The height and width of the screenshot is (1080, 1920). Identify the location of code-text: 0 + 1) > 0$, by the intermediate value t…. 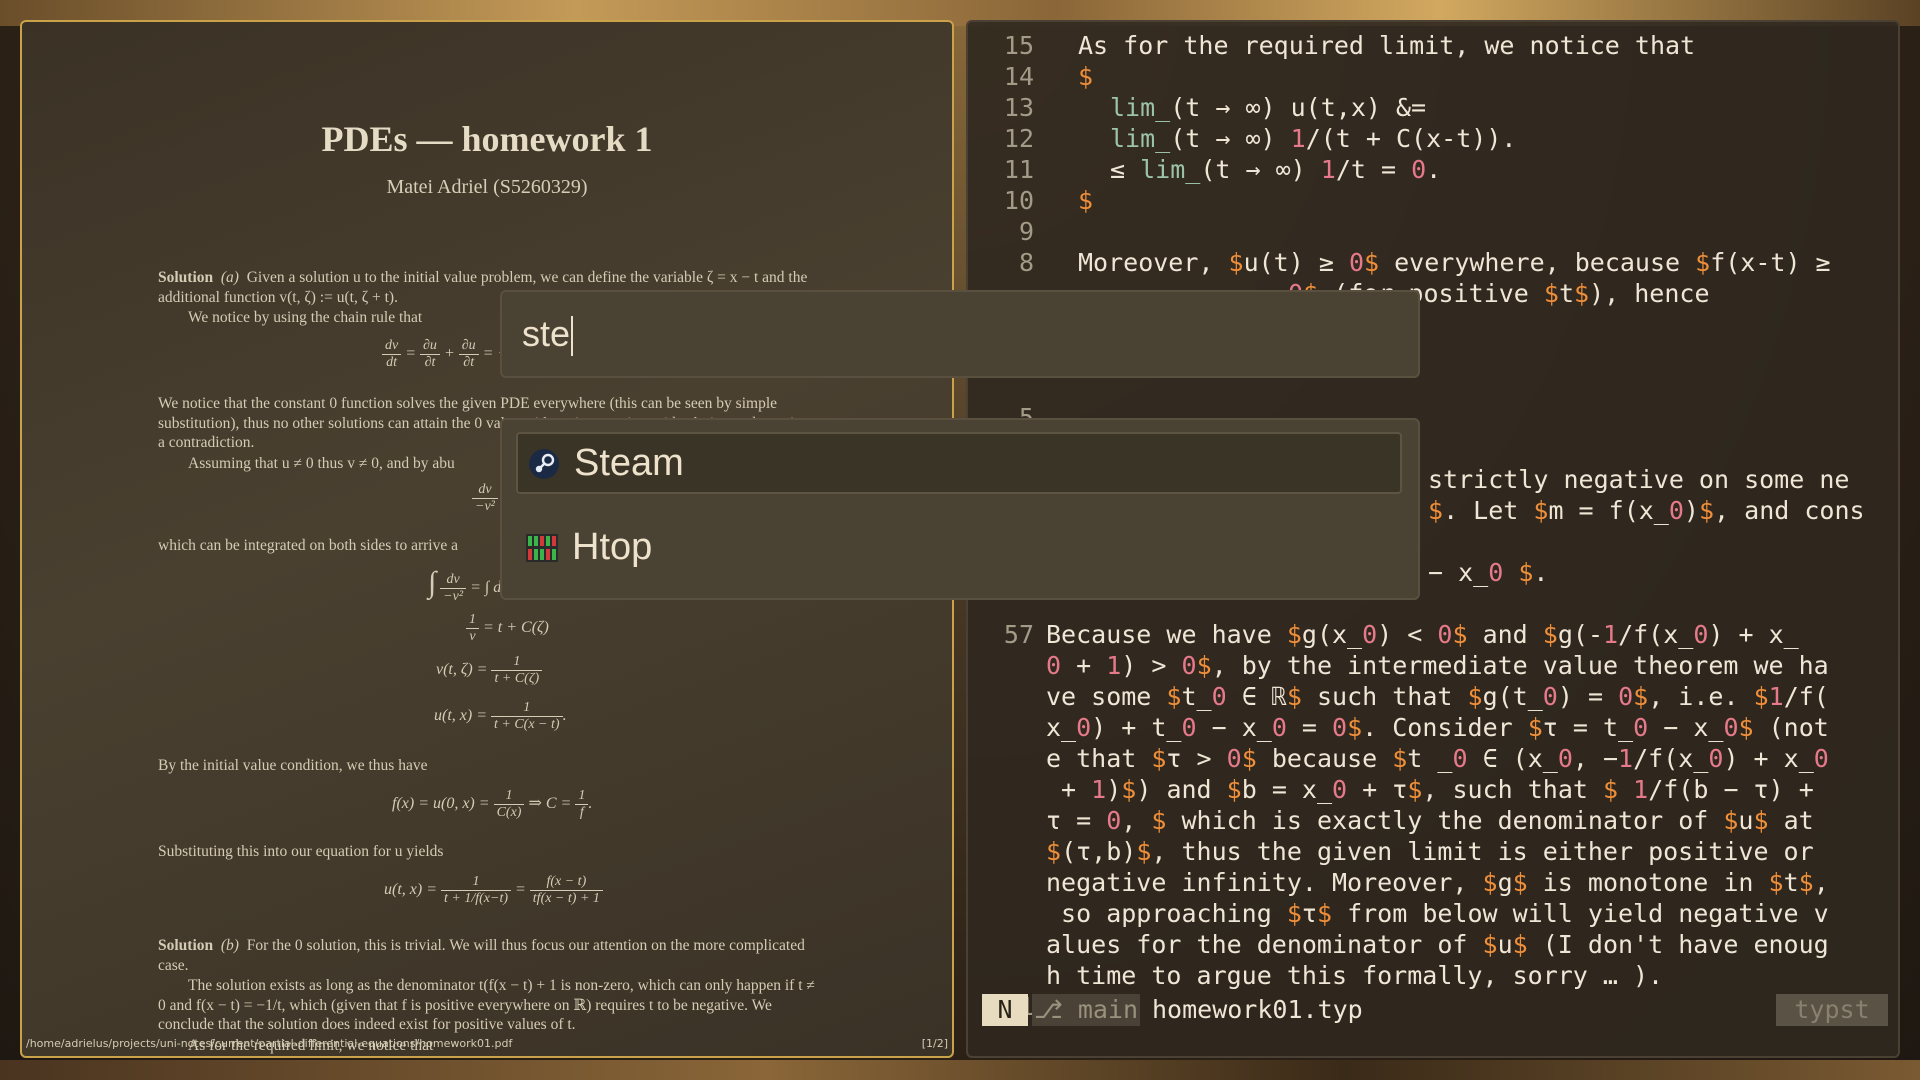
(1437, 665).